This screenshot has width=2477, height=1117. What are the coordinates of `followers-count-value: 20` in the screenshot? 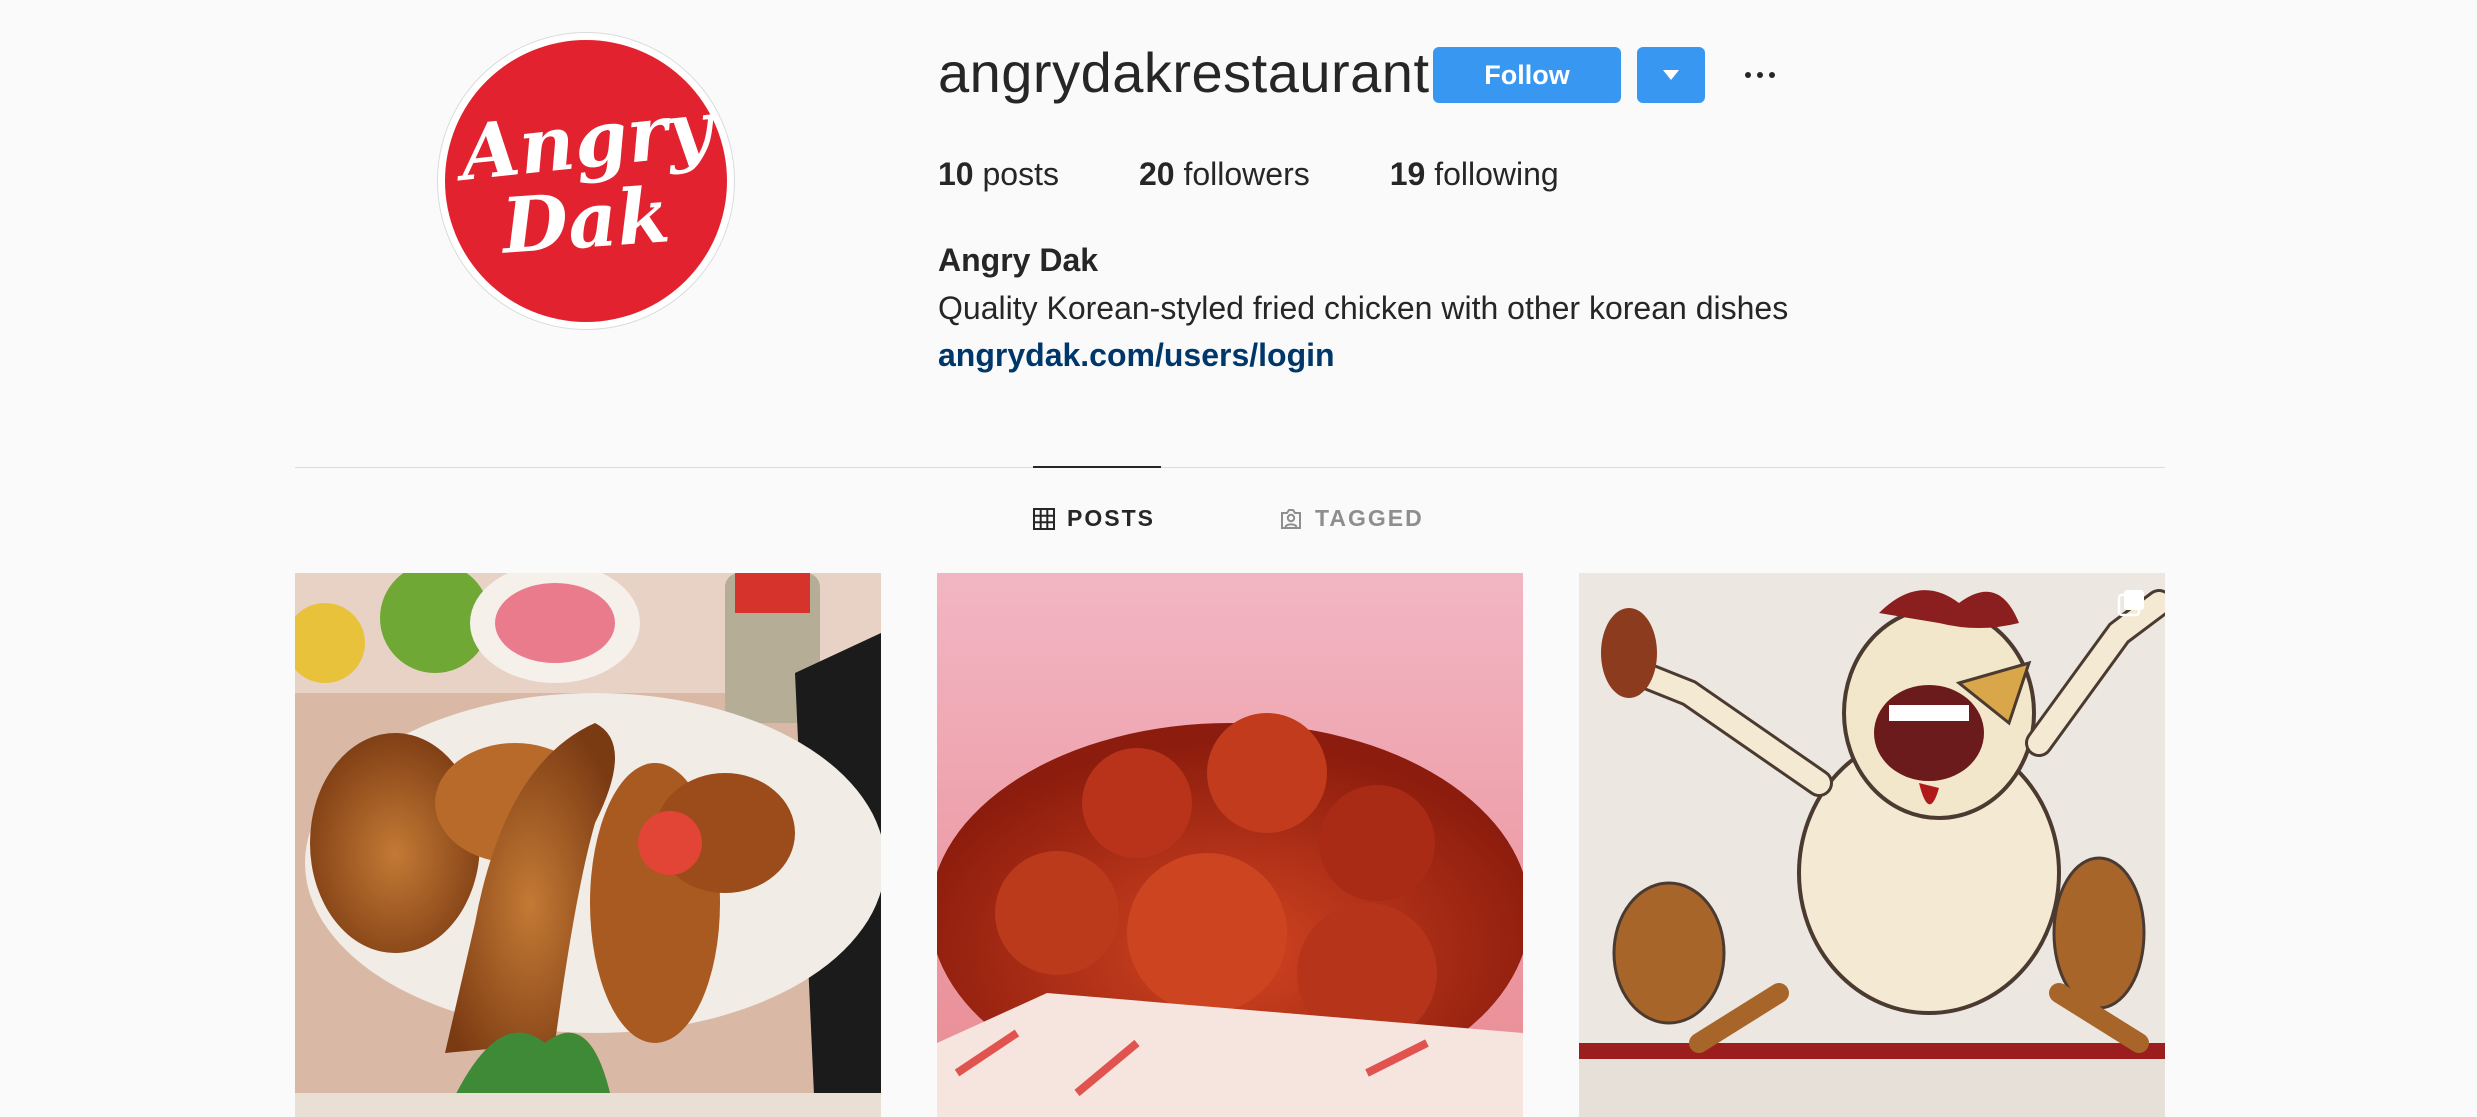 It's located at (1156, 174).